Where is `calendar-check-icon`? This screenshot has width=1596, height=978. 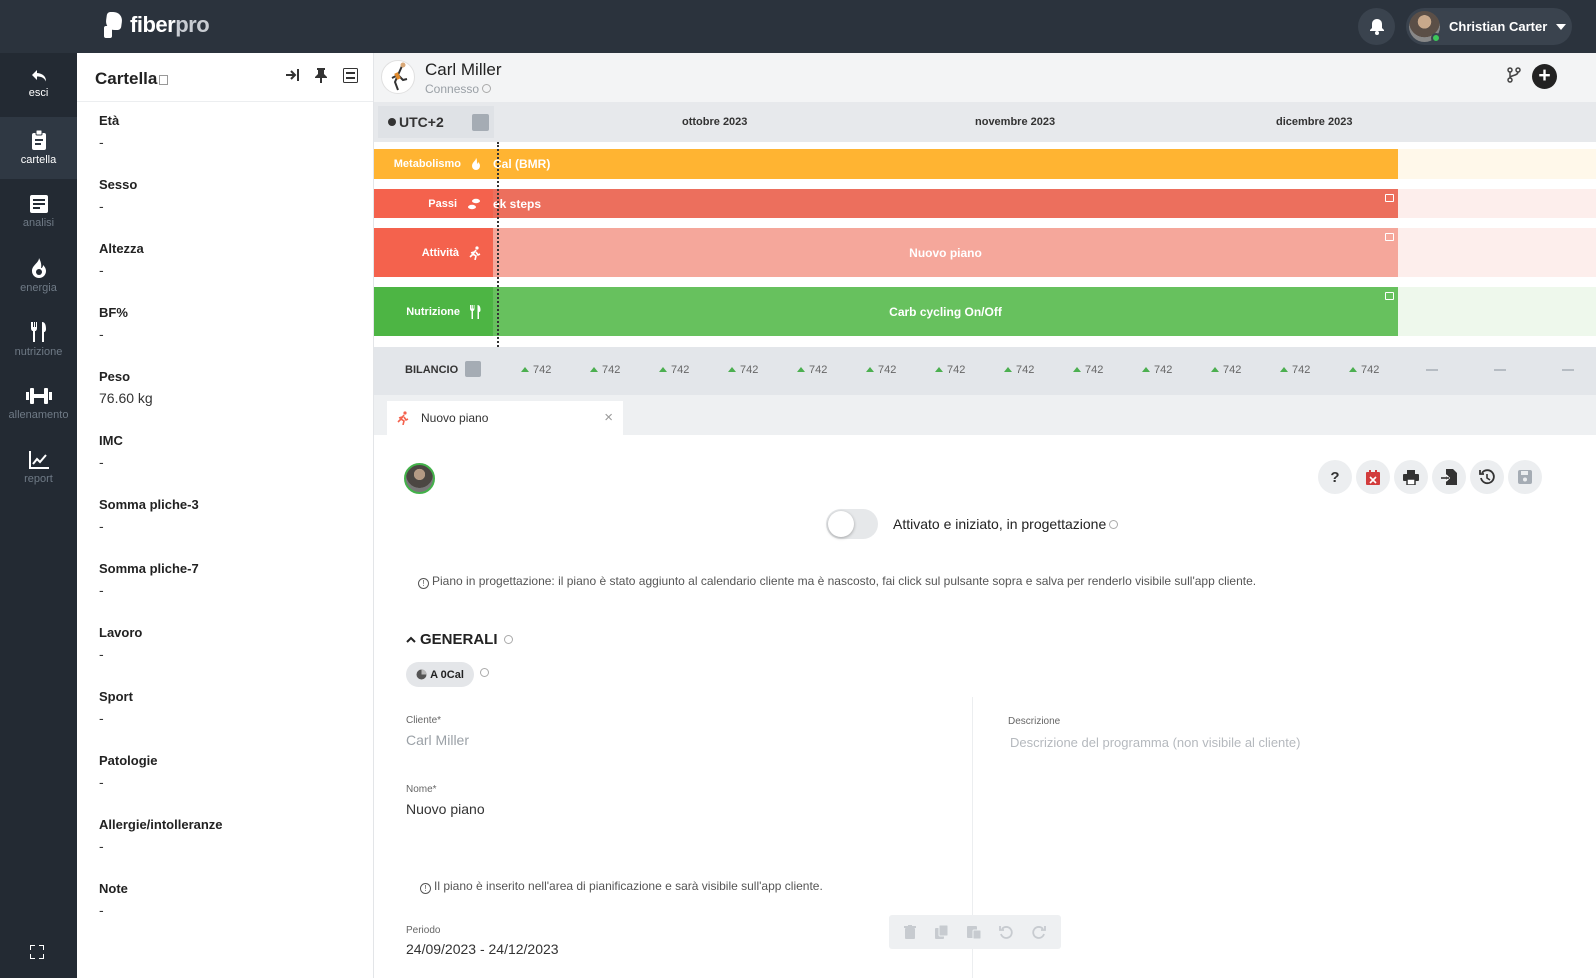 calendar-check-icon is located at coordinates (480, 122).